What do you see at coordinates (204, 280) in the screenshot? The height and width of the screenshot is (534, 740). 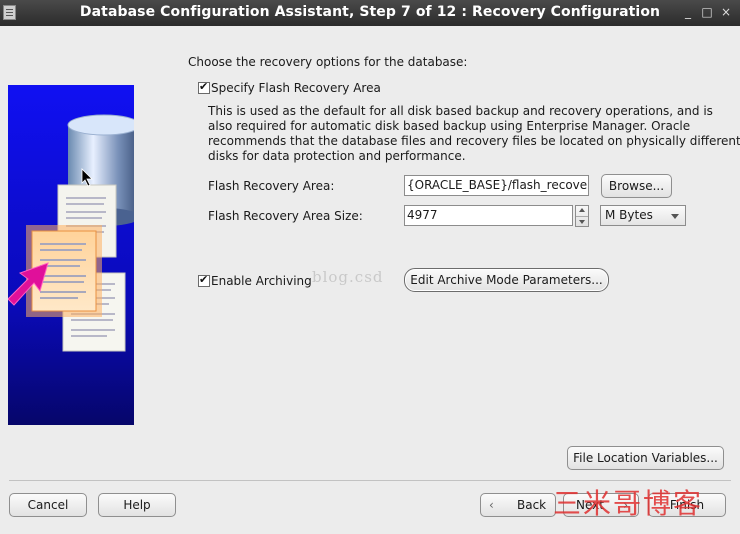 I see `enable-archiving-checkbox` at bounding box center [204, 280].